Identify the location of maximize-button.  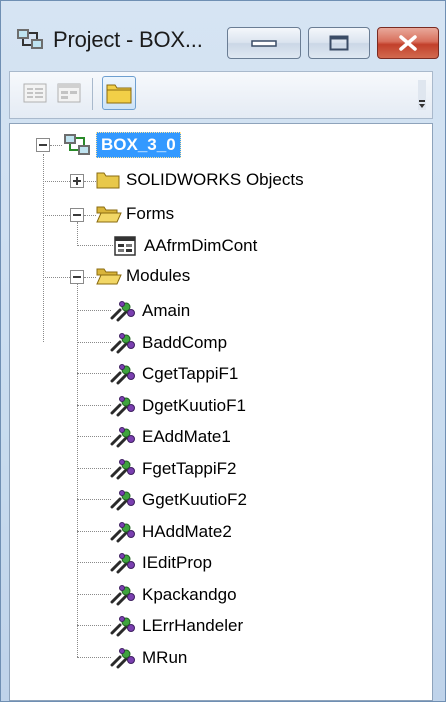
(339, 43).